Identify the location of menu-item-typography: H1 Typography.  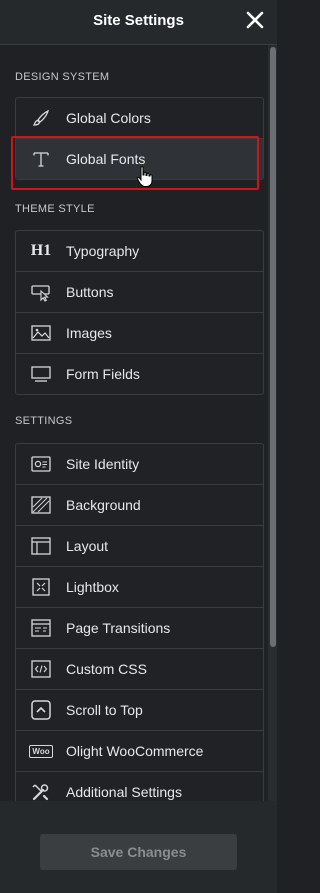
(139, 251).